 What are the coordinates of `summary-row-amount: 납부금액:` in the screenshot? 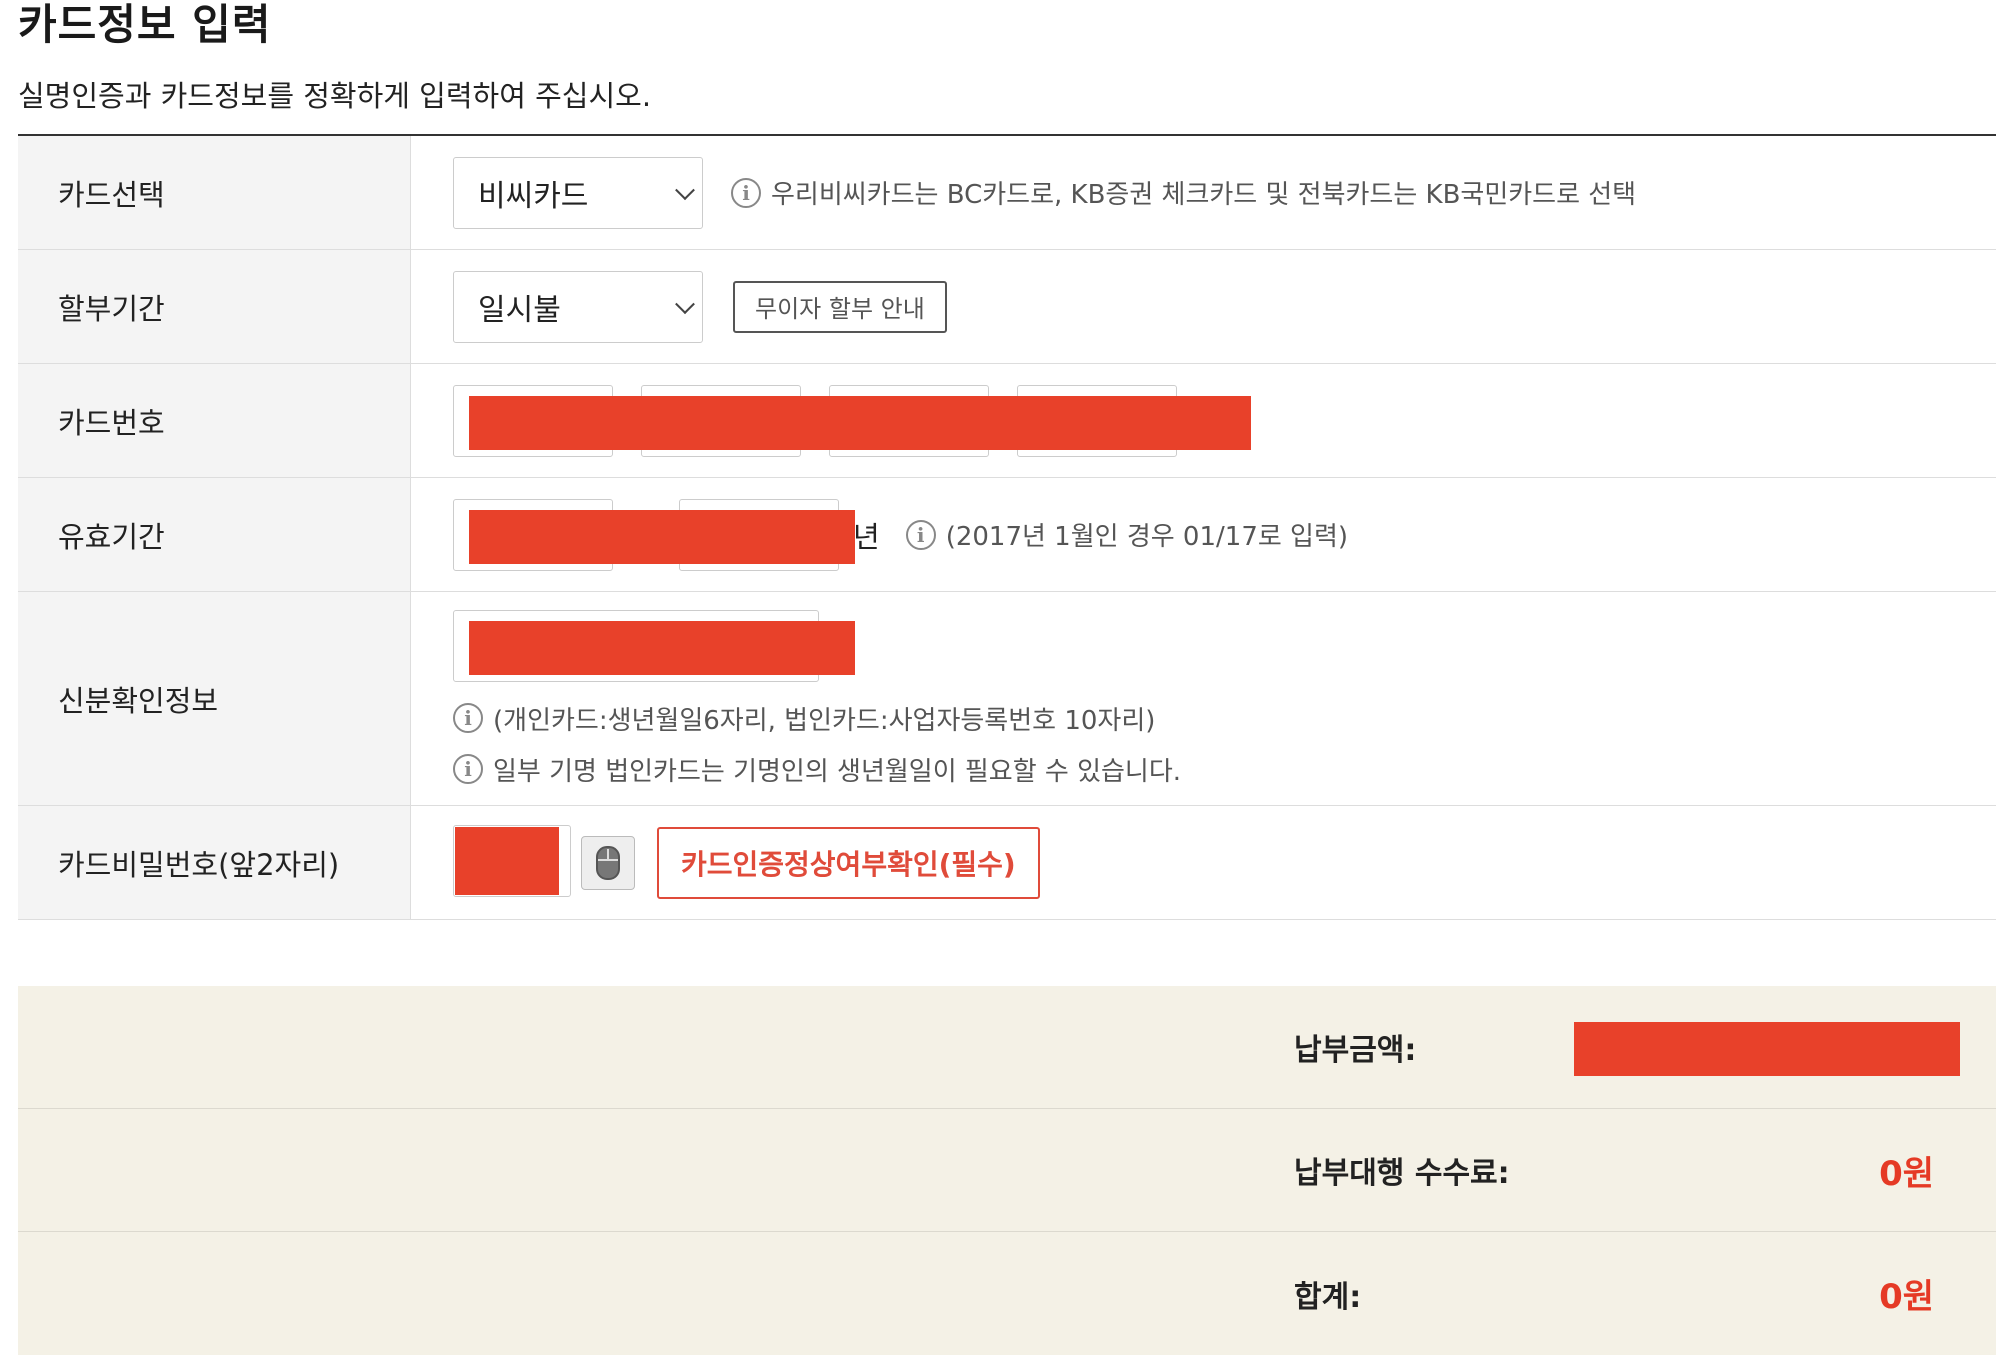 It's located at (1007, 1047).